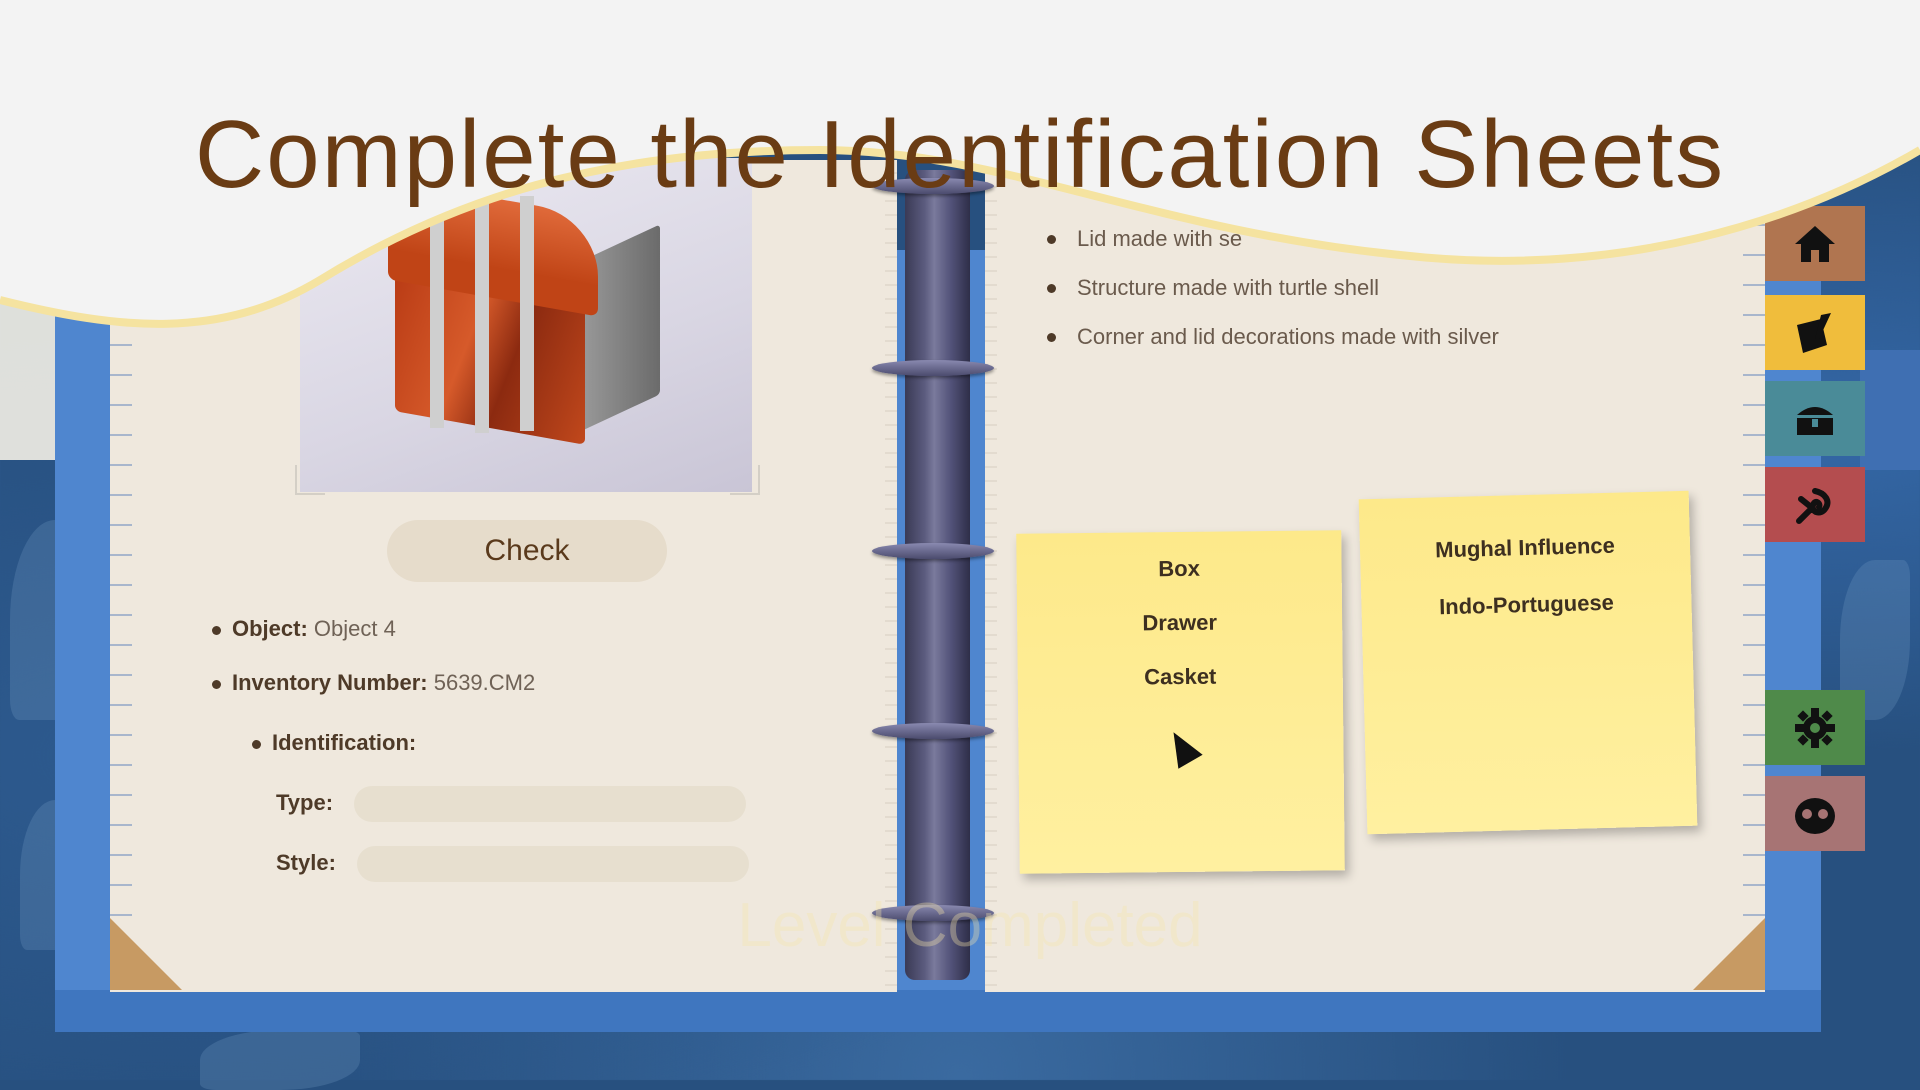 This screenshot has width=1920, height=1090. I want to click on profile-tab, so click(1815, 813).